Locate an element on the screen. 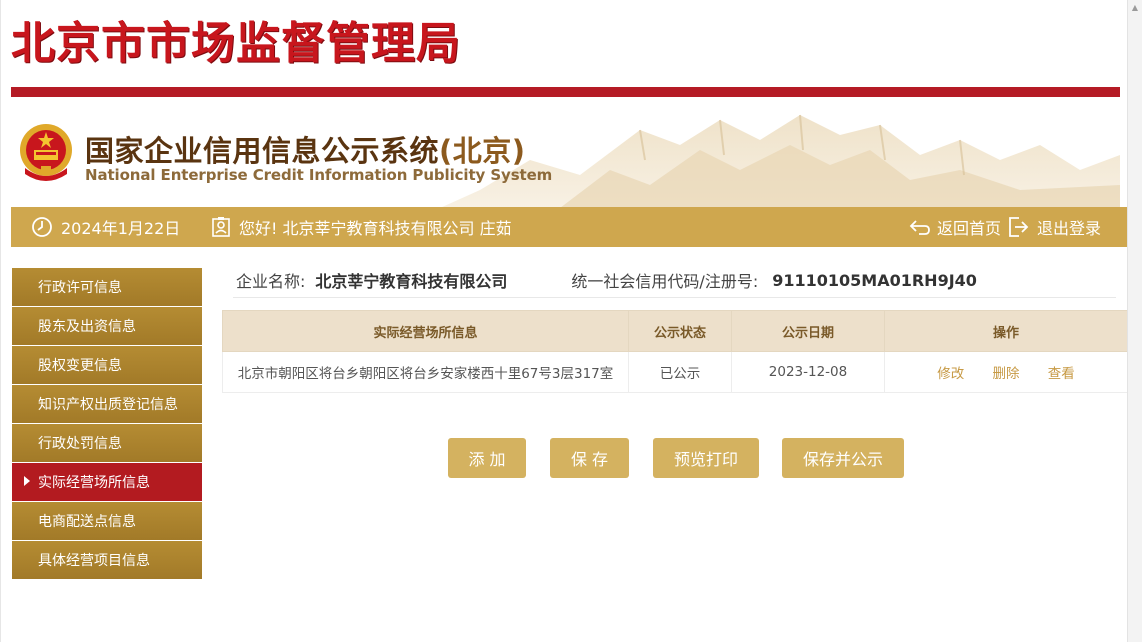 The image size is (1142, 642). greeting-text: 您好! 北京莘宁教育科技有限公司 庄茹 is located at coordinates (375, 228).